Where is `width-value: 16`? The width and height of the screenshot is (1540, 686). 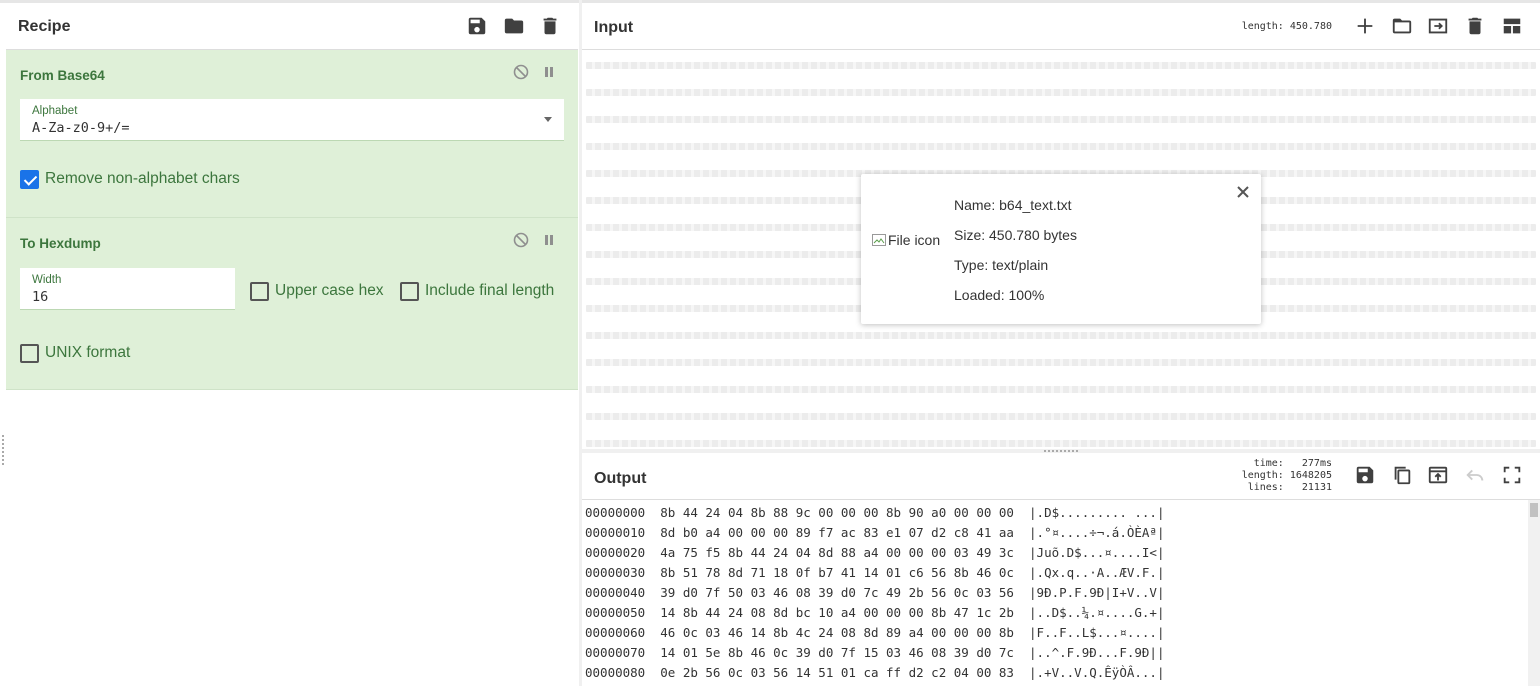 width-value: 16 is located at coordinates (40, 297).